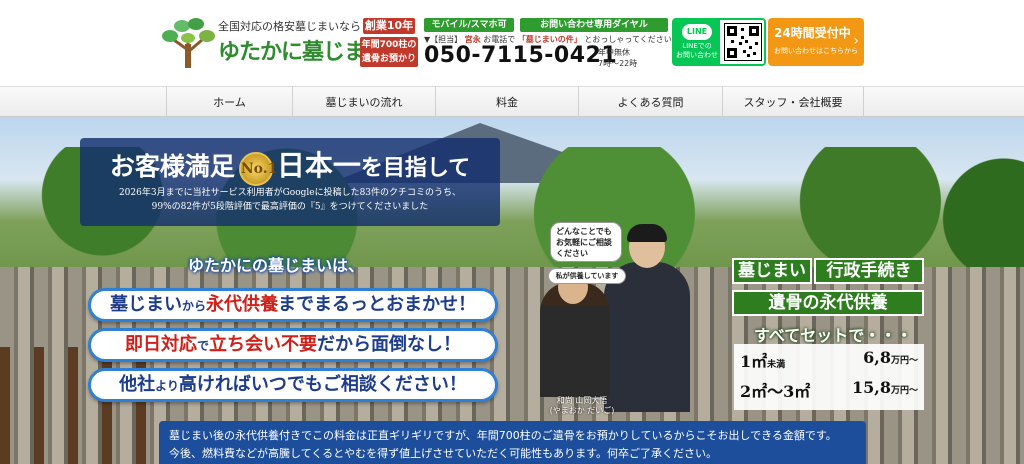 The image size is (1024, 464). I want to click on qr-code-icon, so click(743, 42).